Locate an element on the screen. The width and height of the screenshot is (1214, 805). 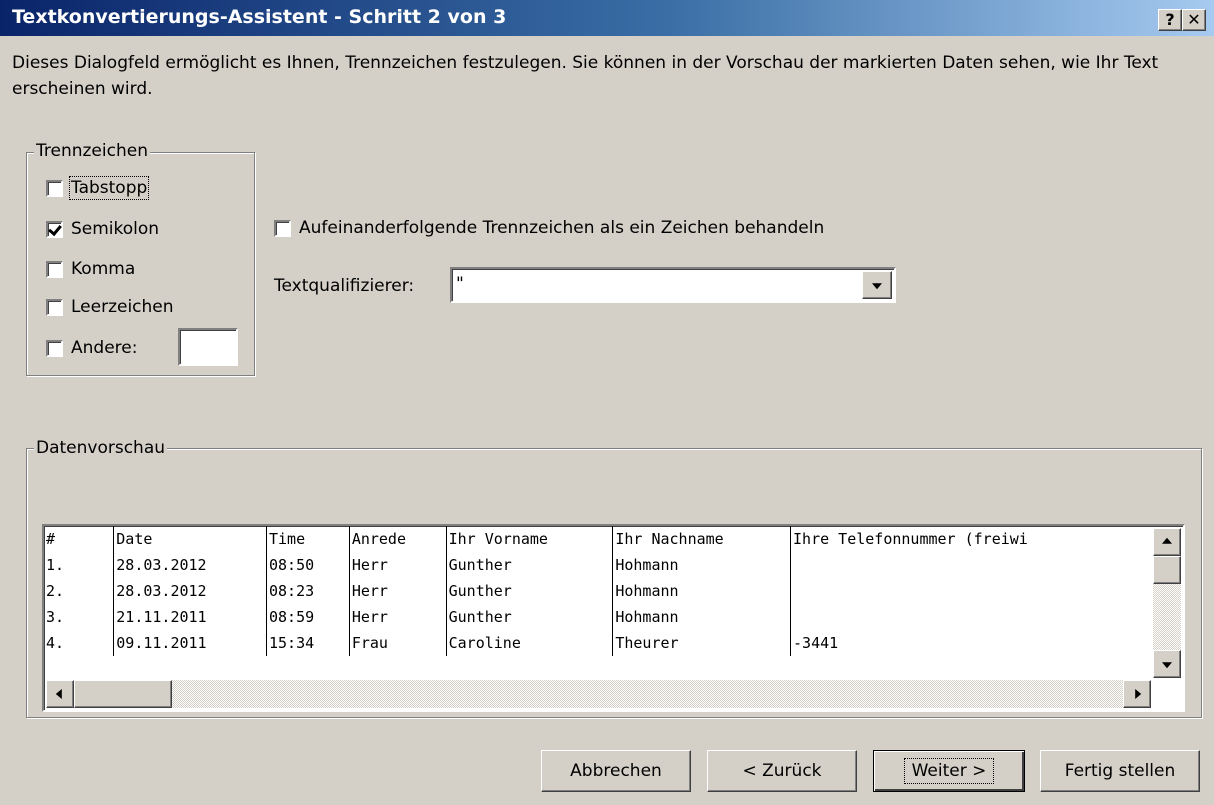
checkbox-andere: Andere: is located at coordinates (91, 348).